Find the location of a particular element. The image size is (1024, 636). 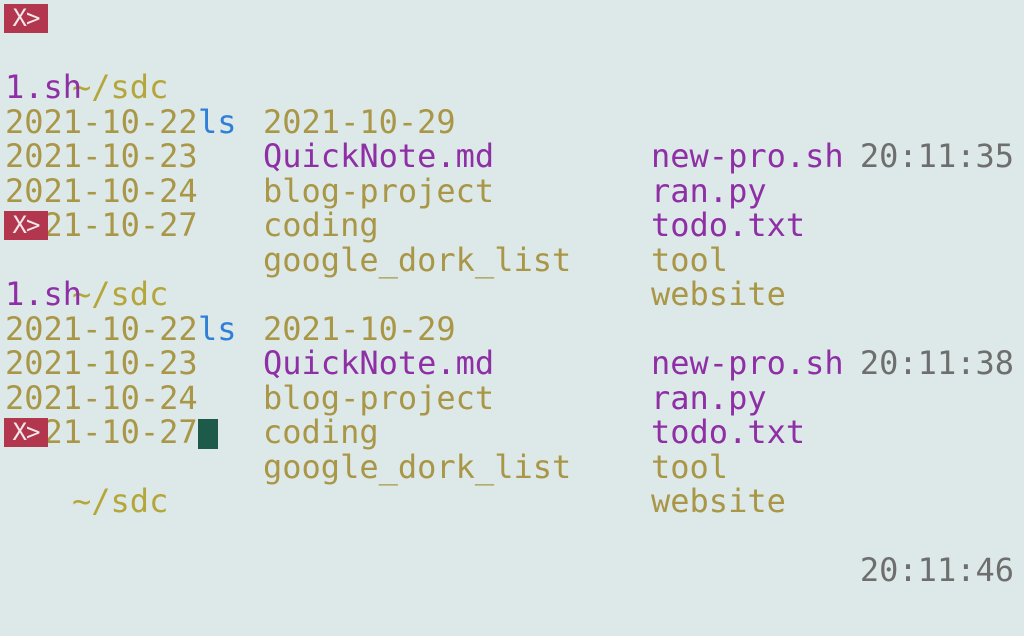

prompt-path: ~/sdc is located at coordinates (120, 501).